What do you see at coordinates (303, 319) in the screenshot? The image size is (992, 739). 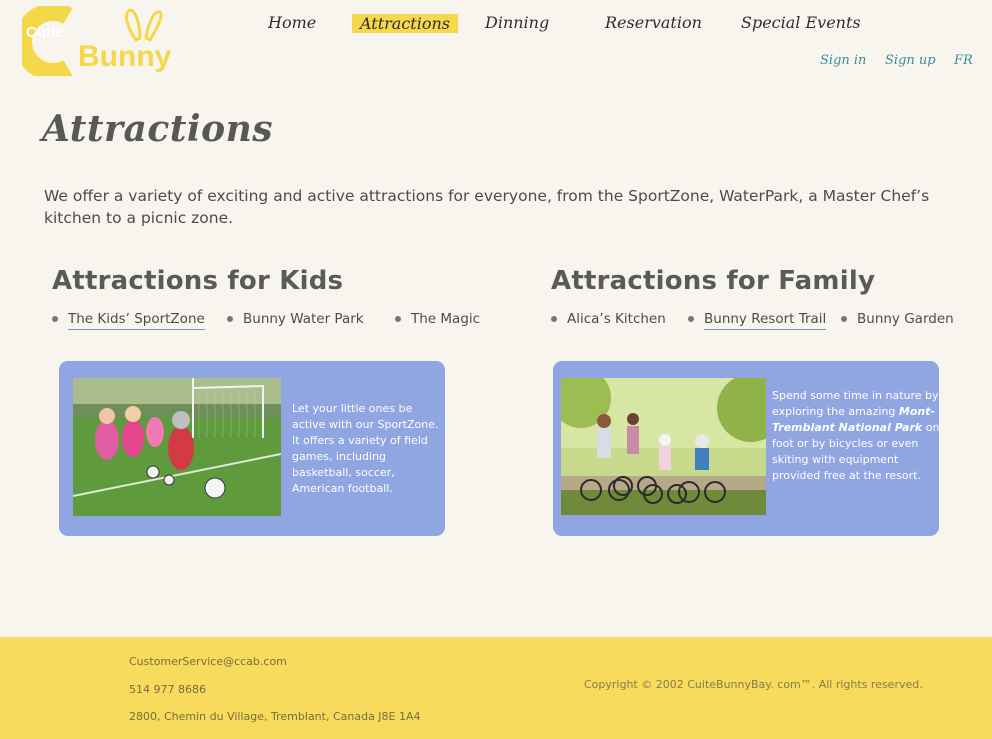 I see `tab-label: Bunny Water Park` at bounding box center [303, 319].